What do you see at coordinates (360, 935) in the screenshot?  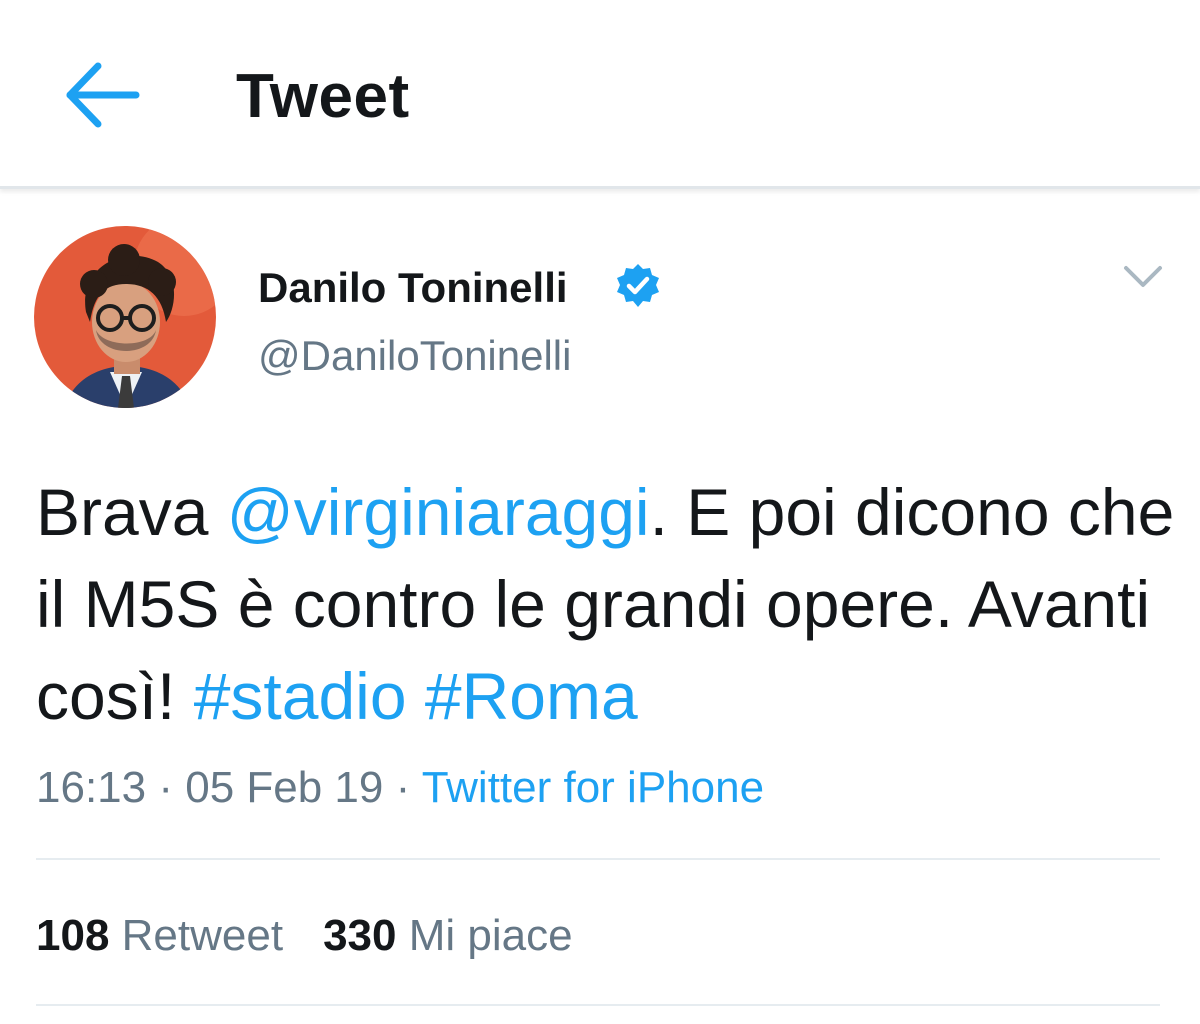 I see `like-count: 330` at bounding box center [360, 935].